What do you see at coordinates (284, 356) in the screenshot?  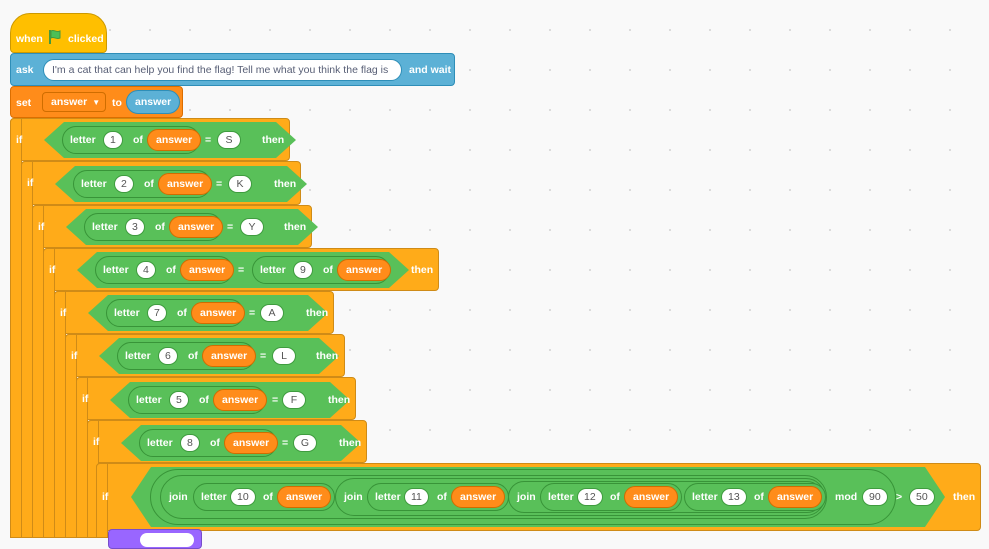 I see `compare-value-input: L` at bounding box center [284, 356].